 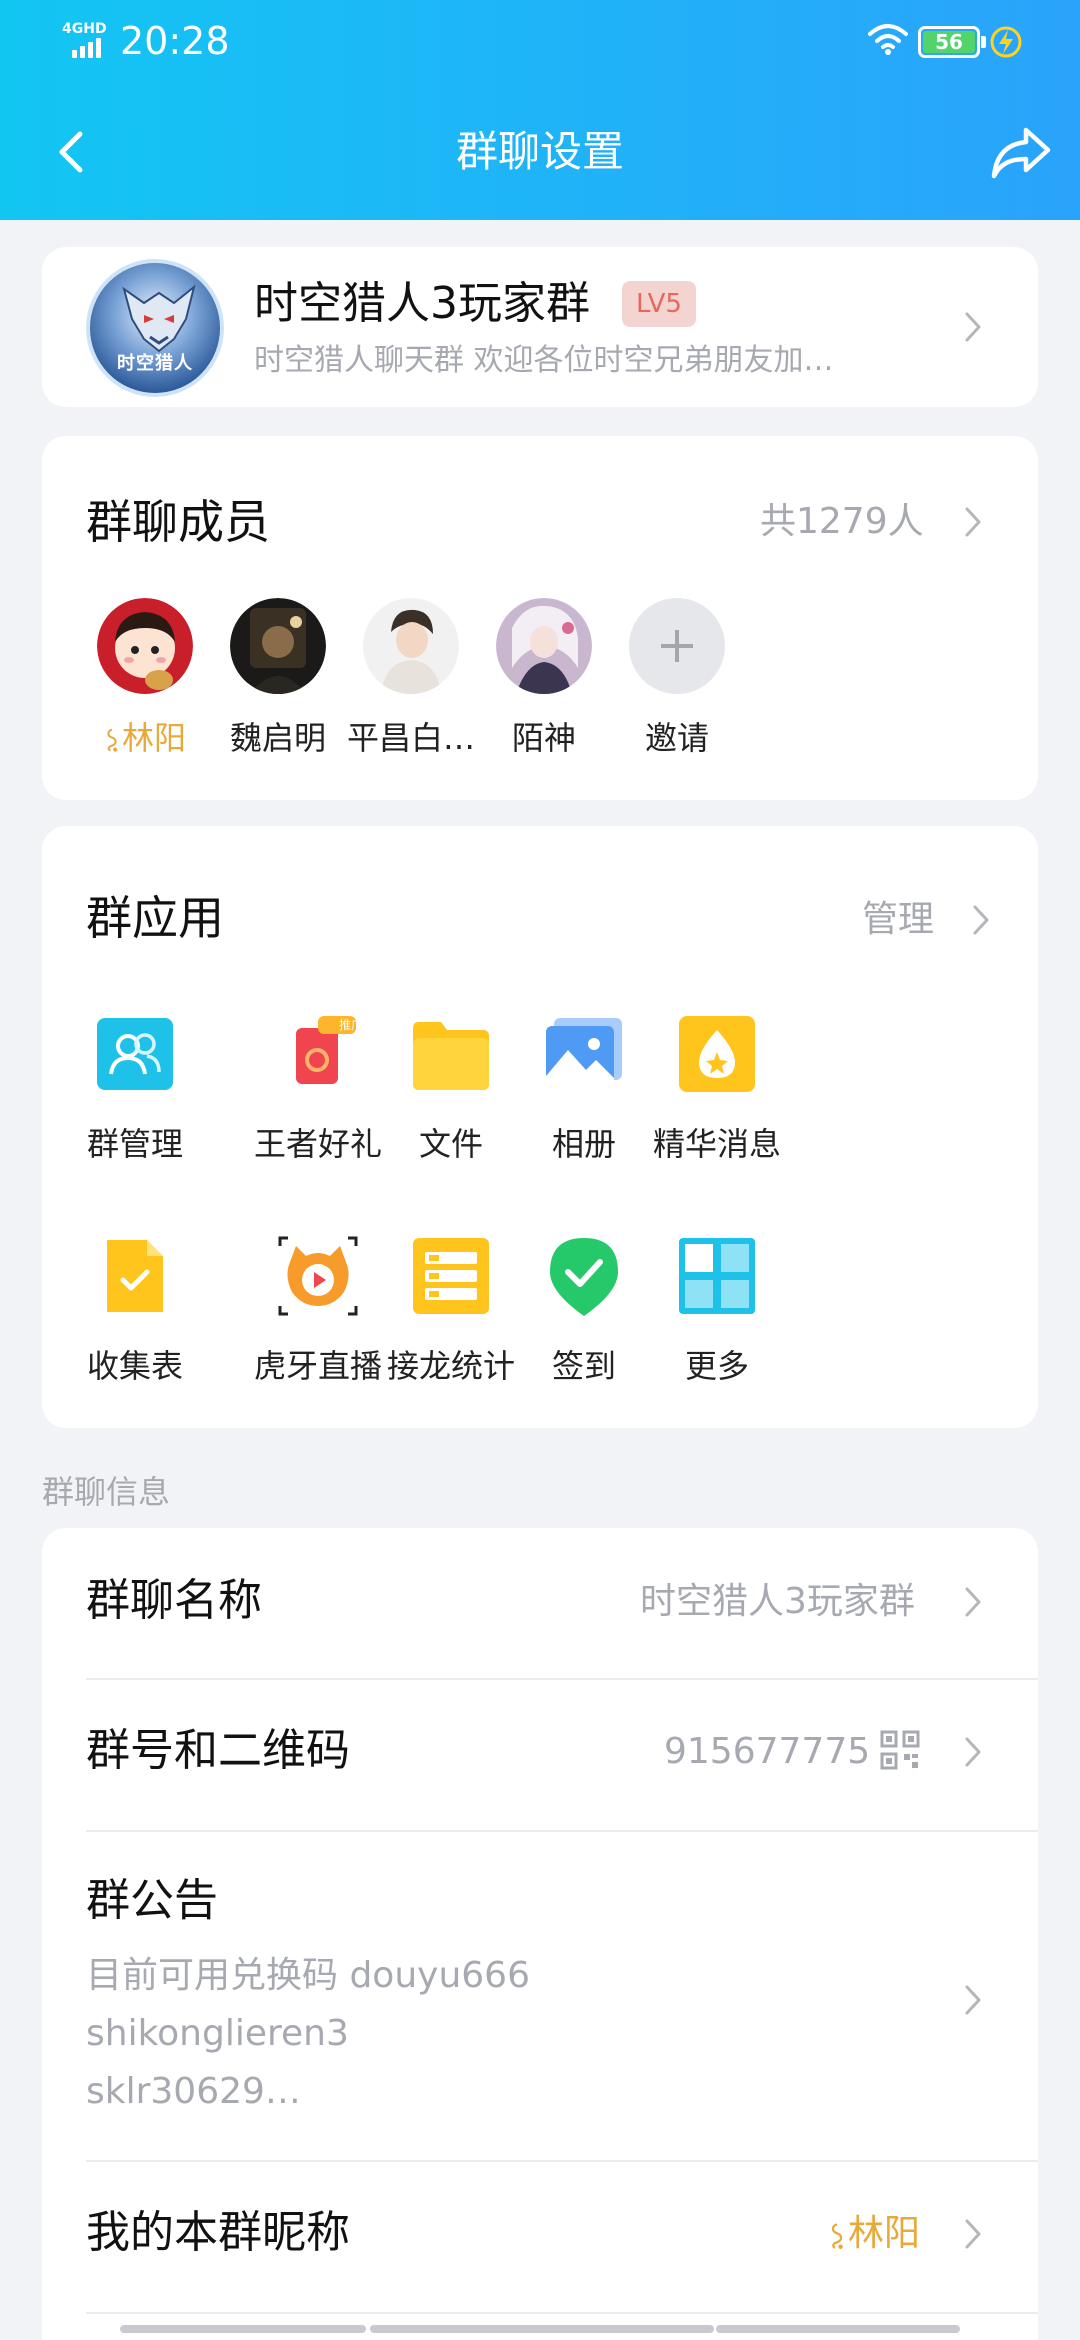 What do you see at coordinates (584, 1053) in the screenshot?
I see `album-icon` at bounding box center [584, 1053].